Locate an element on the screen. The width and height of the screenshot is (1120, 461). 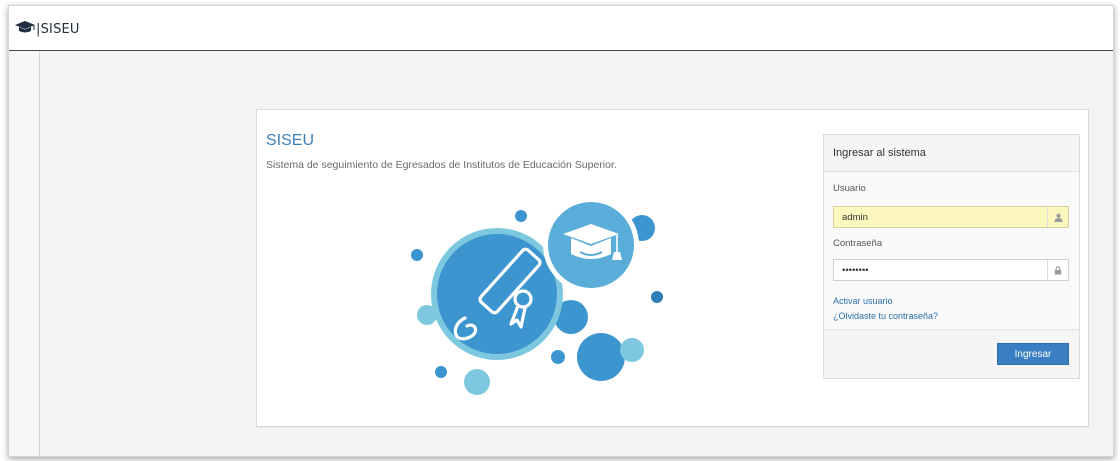
login-button: Ingresar is located at coordinates (1033, 354).